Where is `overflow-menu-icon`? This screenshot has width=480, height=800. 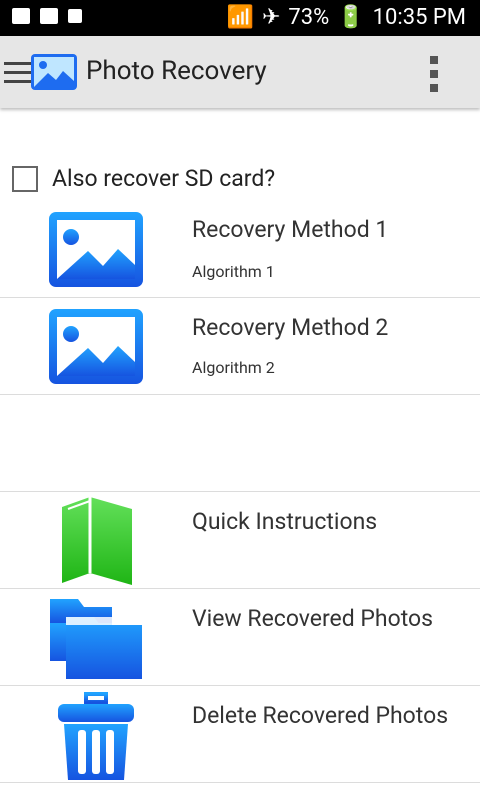 overflow-menu-icon is located at coordinates (435, 74).